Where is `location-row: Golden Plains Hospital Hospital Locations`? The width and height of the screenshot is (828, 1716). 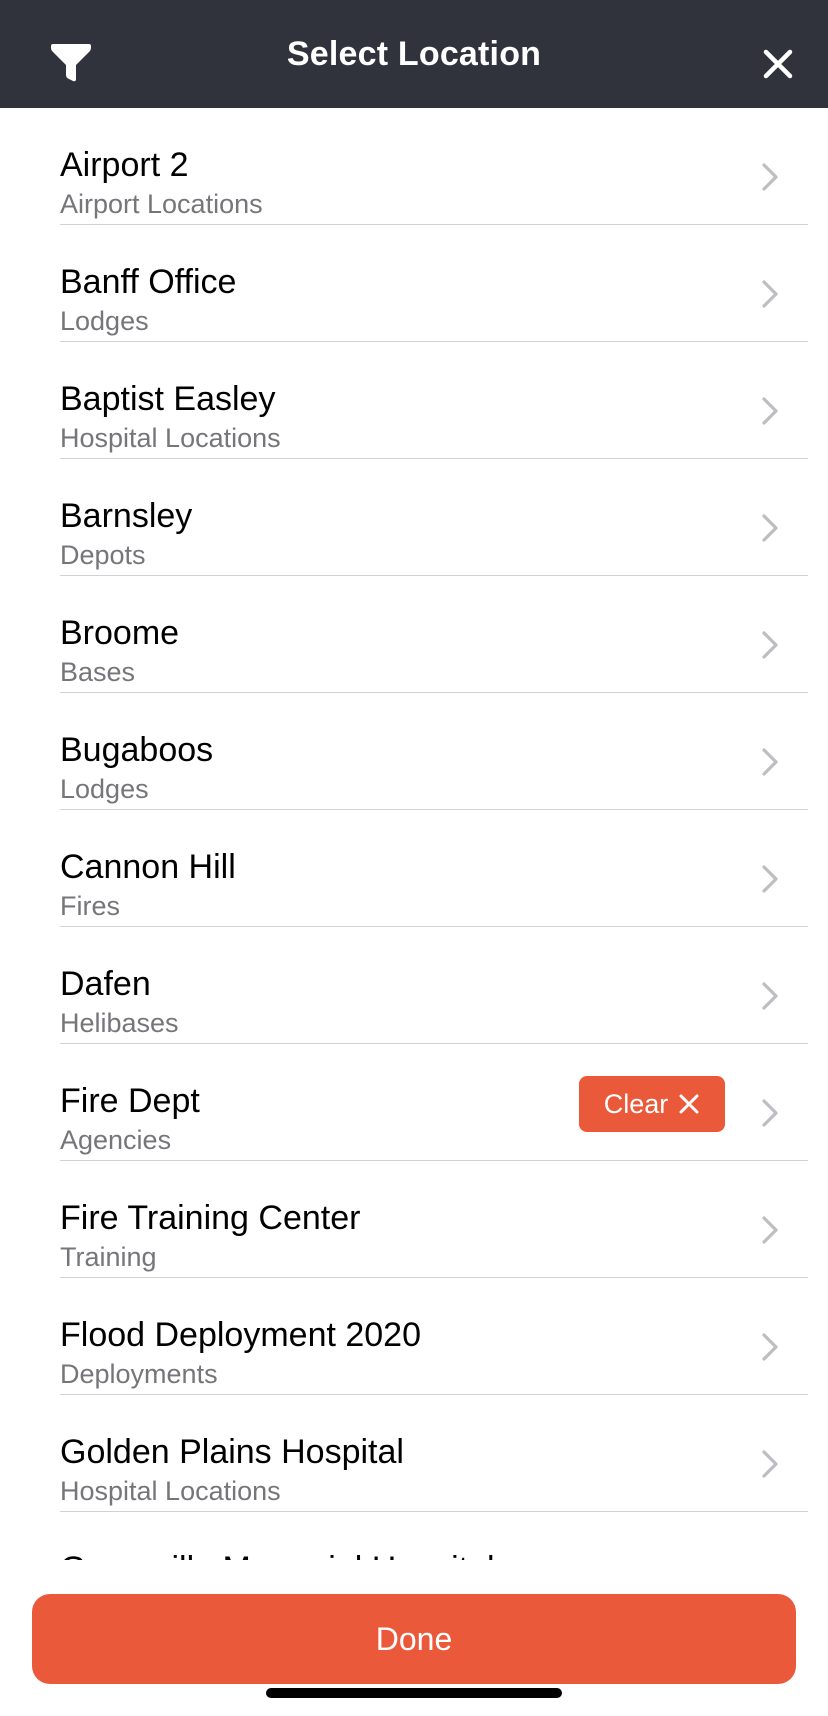
location-row: Golden Plains Hospital Hospital Locations is located at coordinates (434, 1453).